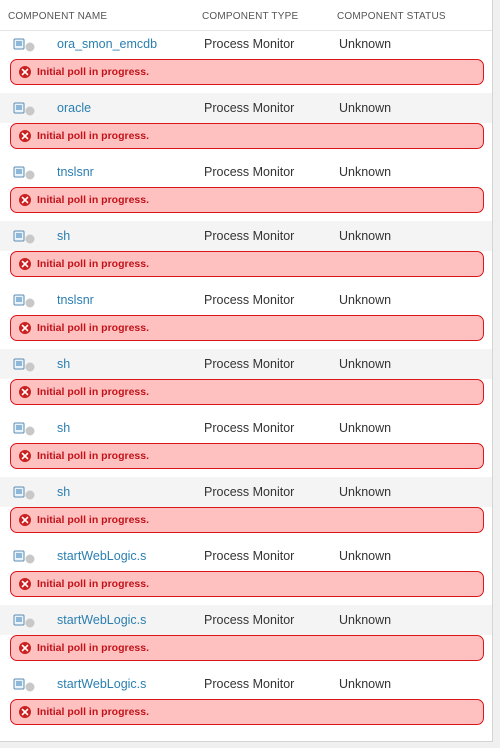  I want to click on component-name-link: ora_smon_emcdb, so click(107, 44).